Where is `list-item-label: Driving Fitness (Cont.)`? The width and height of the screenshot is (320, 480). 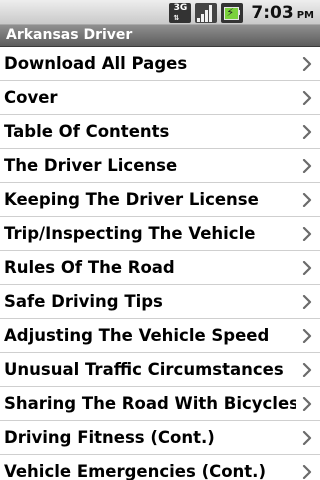
list-item-label: Driving Fitness (Cont.) is located at coordinates (109, 437).